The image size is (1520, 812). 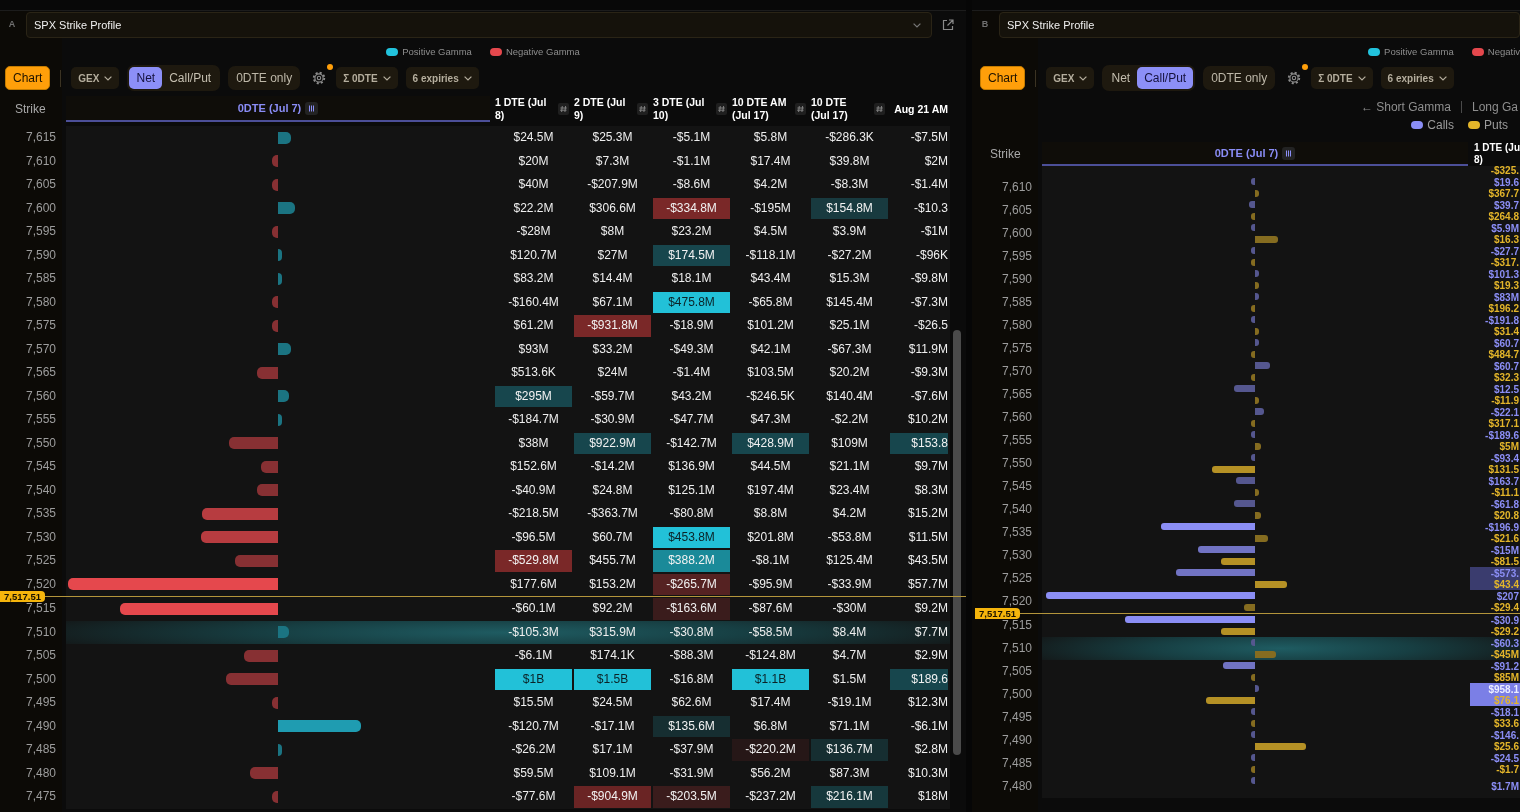 I want to click on strike-label: 7,605, so click(x=40, y=185).